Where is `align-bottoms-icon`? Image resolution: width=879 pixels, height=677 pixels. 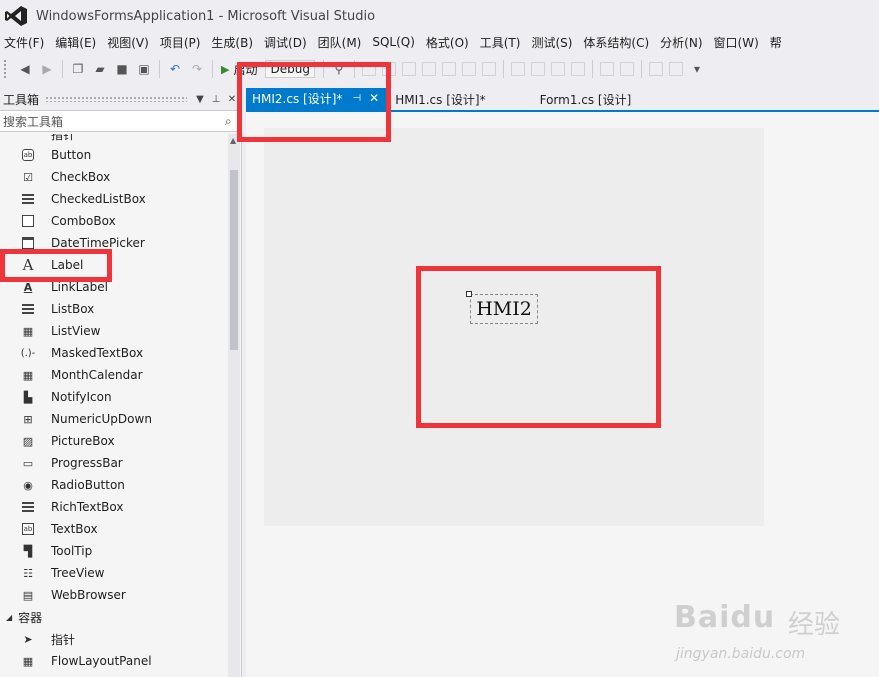
align-bottoms-icon is located at coordinates (488, 69).